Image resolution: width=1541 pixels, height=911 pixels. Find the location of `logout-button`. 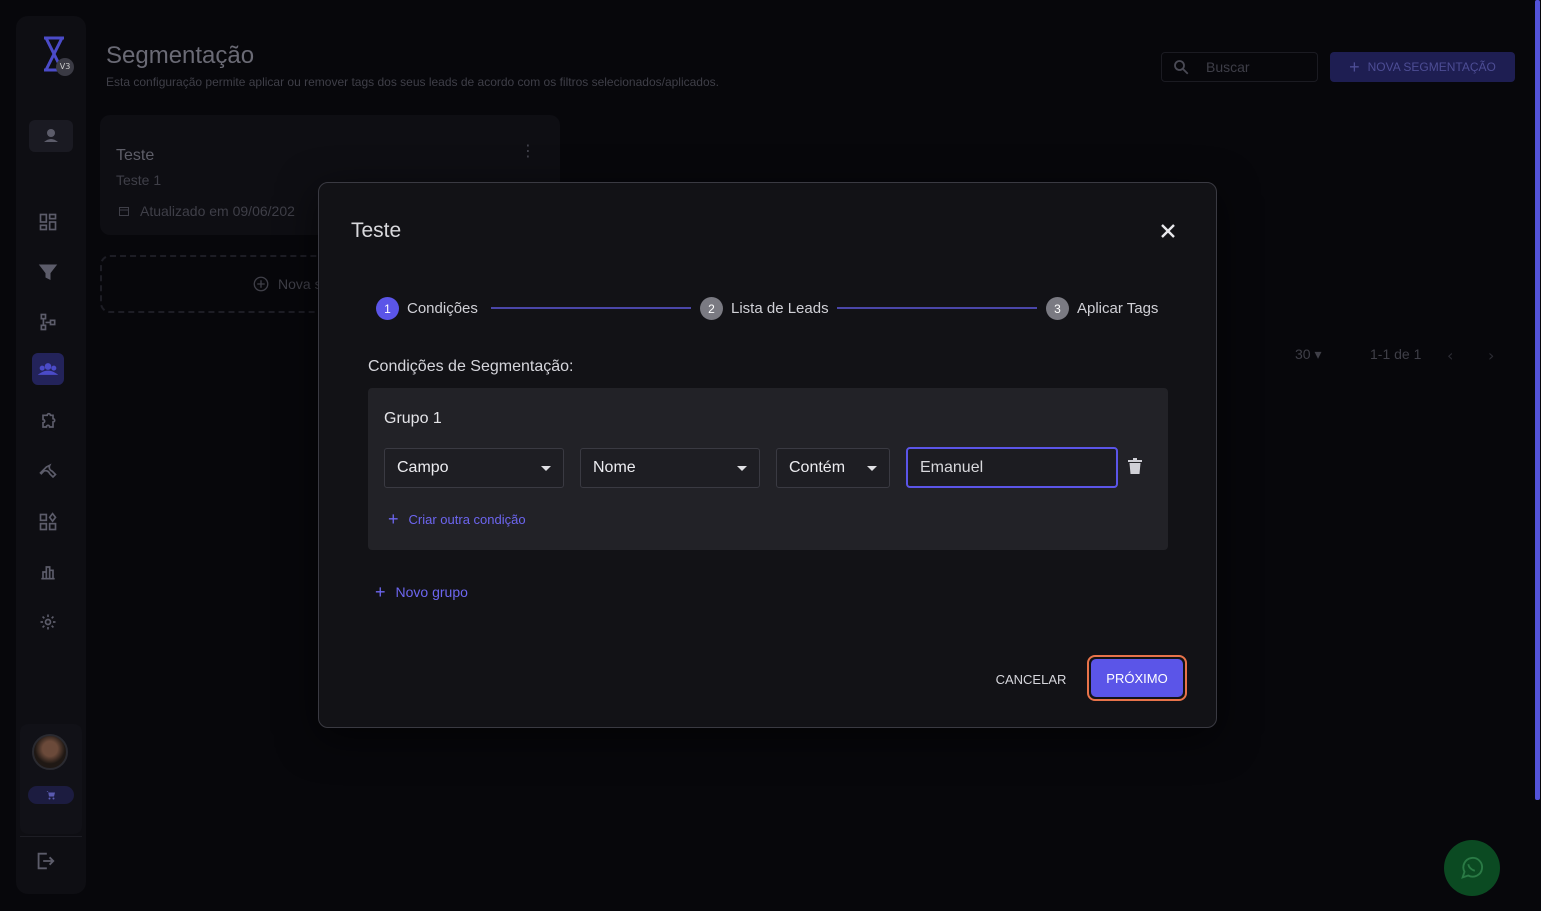

logout-button is located at coordinates (47, 863).